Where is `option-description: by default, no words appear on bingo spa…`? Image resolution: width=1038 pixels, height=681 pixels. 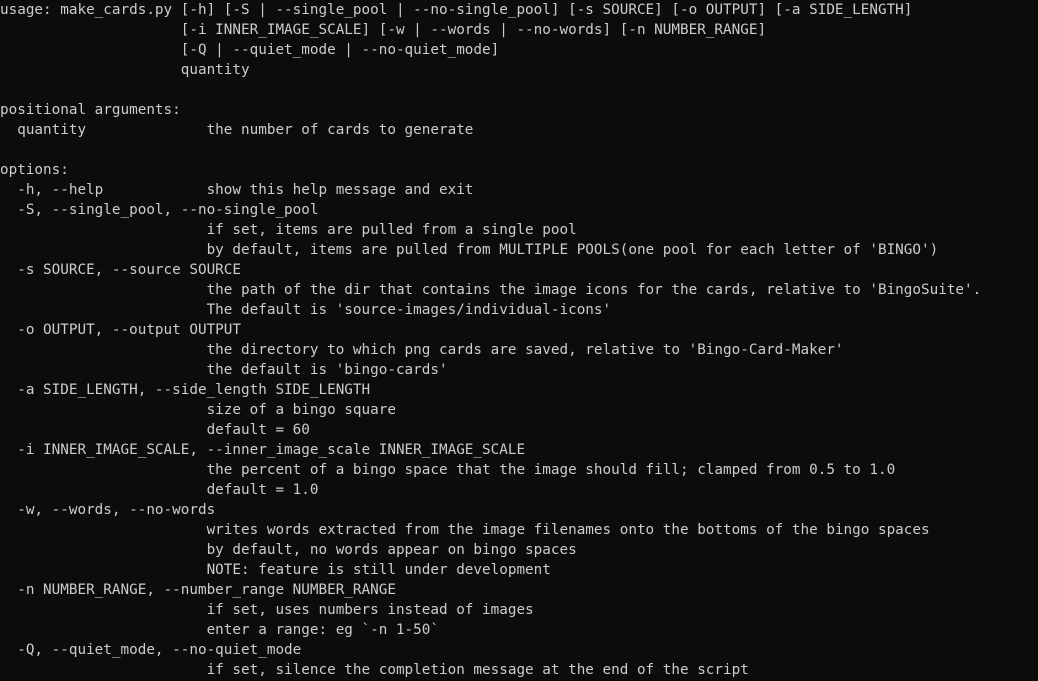
option-description: by default, no words appear on bingo spa… is located at coordinates (288, 550).